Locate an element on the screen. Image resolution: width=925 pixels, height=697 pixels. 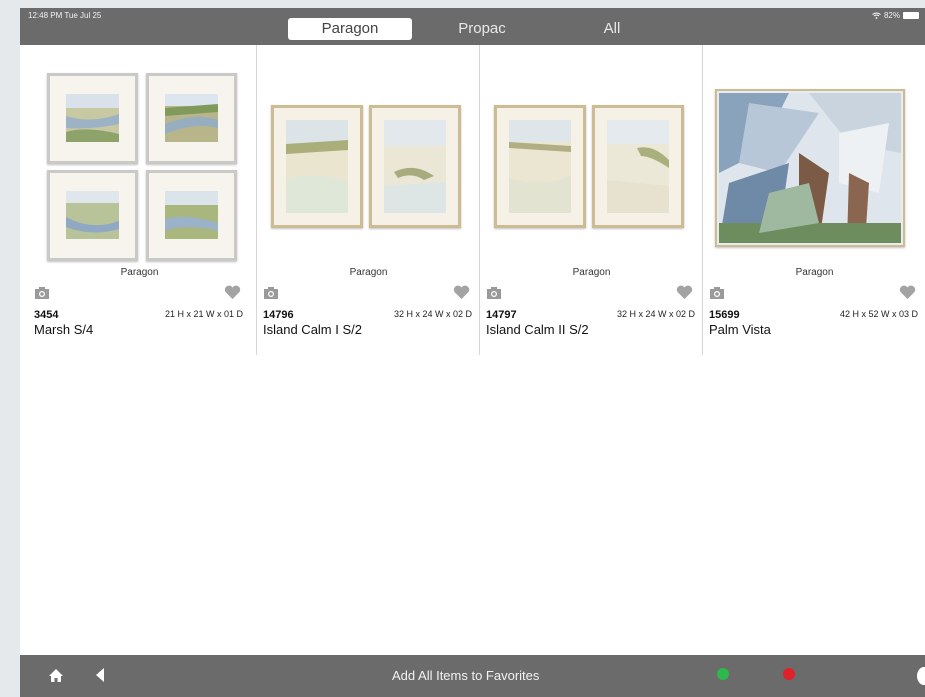
legend-dot-green is located at coordinates (723, 674).